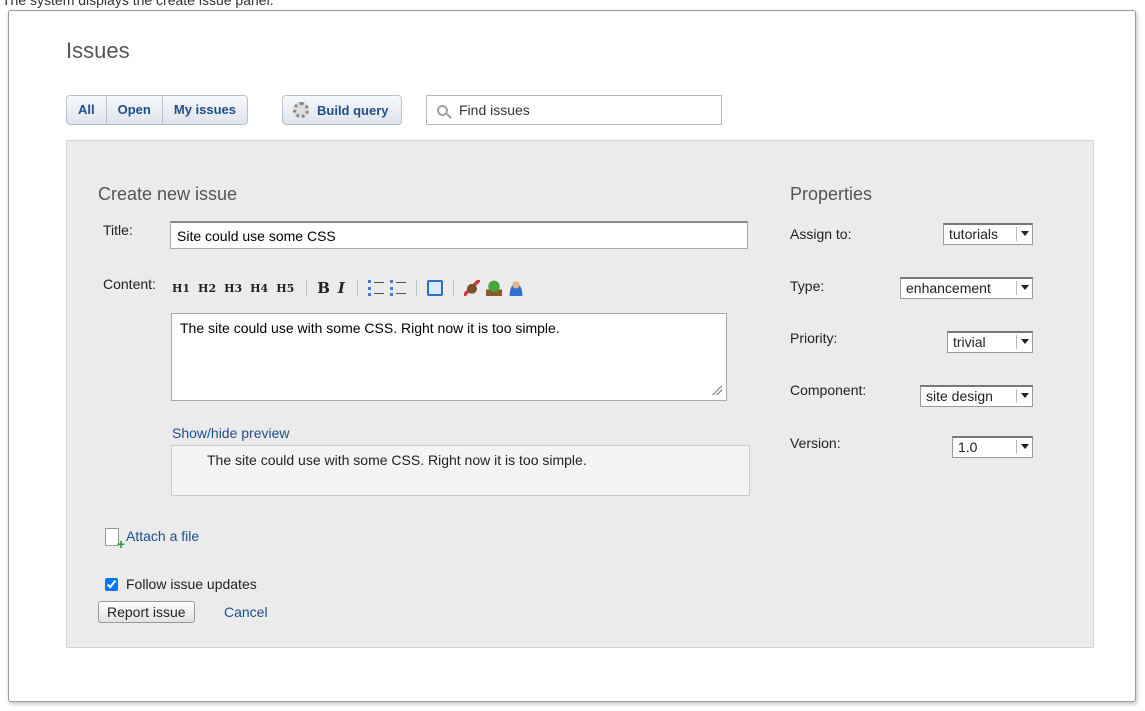 The width and height of the screenshot is (1145, 711). What do you see at coordinates (168, 194) in the screenshot?
I see `create-issue-heading: Create new issue` at bounding box center [168, 194].